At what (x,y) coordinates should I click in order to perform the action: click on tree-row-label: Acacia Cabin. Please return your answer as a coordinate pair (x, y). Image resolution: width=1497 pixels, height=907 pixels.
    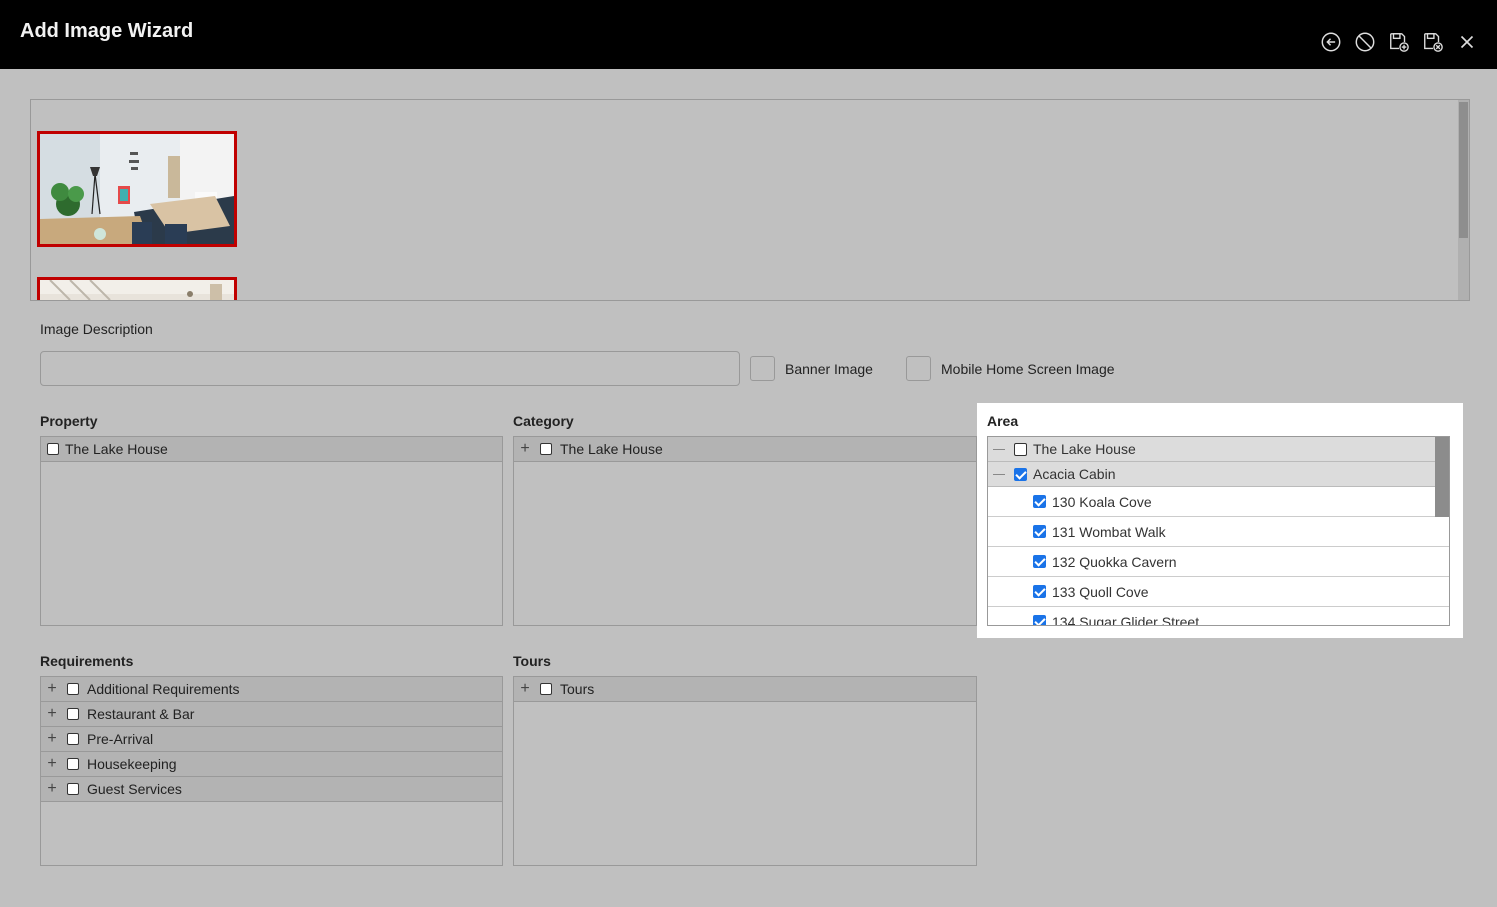
    Looking at the image, I should click on (1074, 474).